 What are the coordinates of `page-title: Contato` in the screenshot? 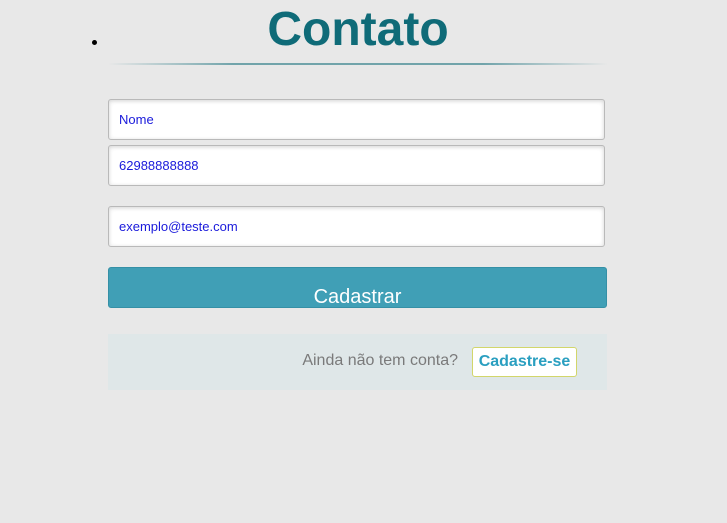 It's located at (358, 29).